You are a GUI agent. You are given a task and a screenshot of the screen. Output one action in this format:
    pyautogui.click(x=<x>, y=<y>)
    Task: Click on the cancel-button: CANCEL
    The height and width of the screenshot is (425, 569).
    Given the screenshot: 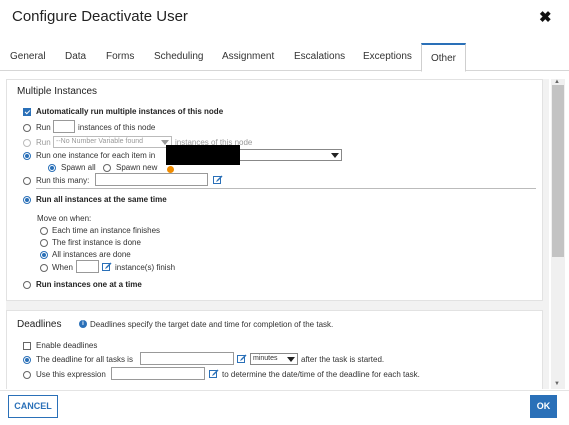 What is the action you would take?
    pyautogui.click(x=33, y=406)
    